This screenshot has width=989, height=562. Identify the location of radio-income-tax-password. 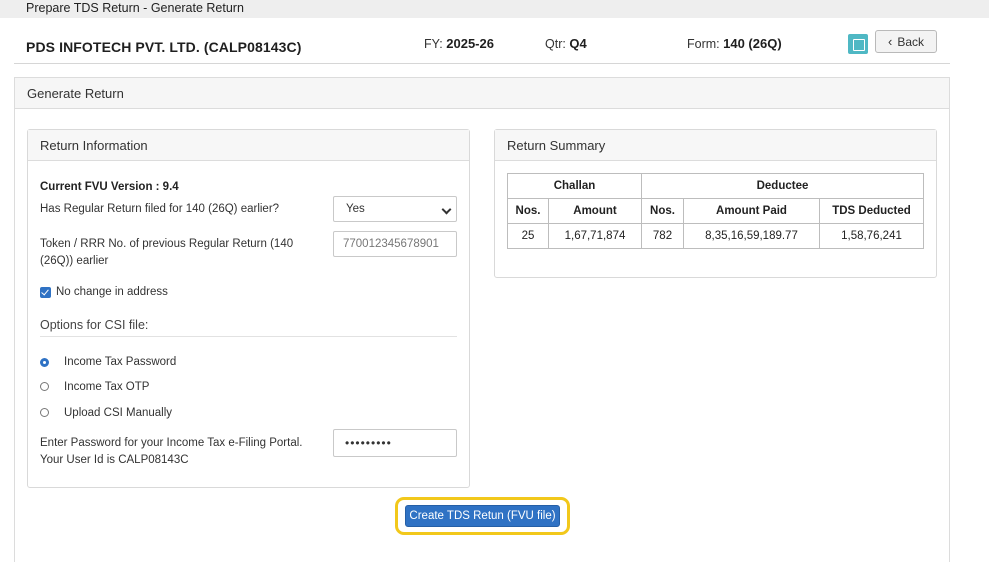
(44, 362).